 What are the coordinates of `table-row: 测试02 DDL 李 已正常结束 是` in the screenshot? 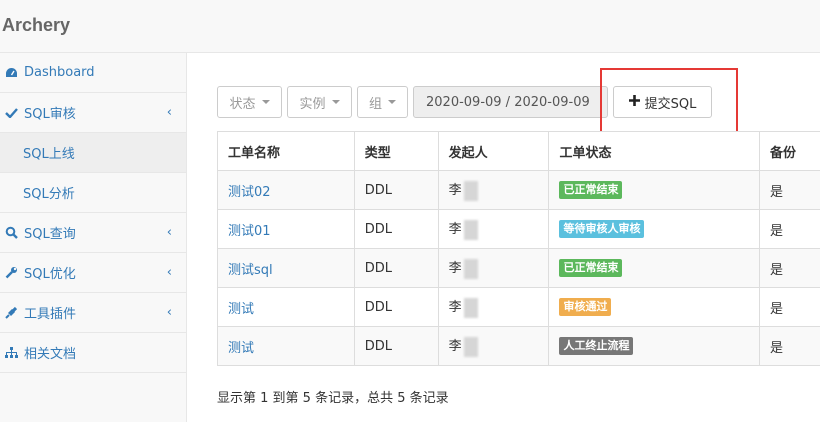 It's located at (518, 190).